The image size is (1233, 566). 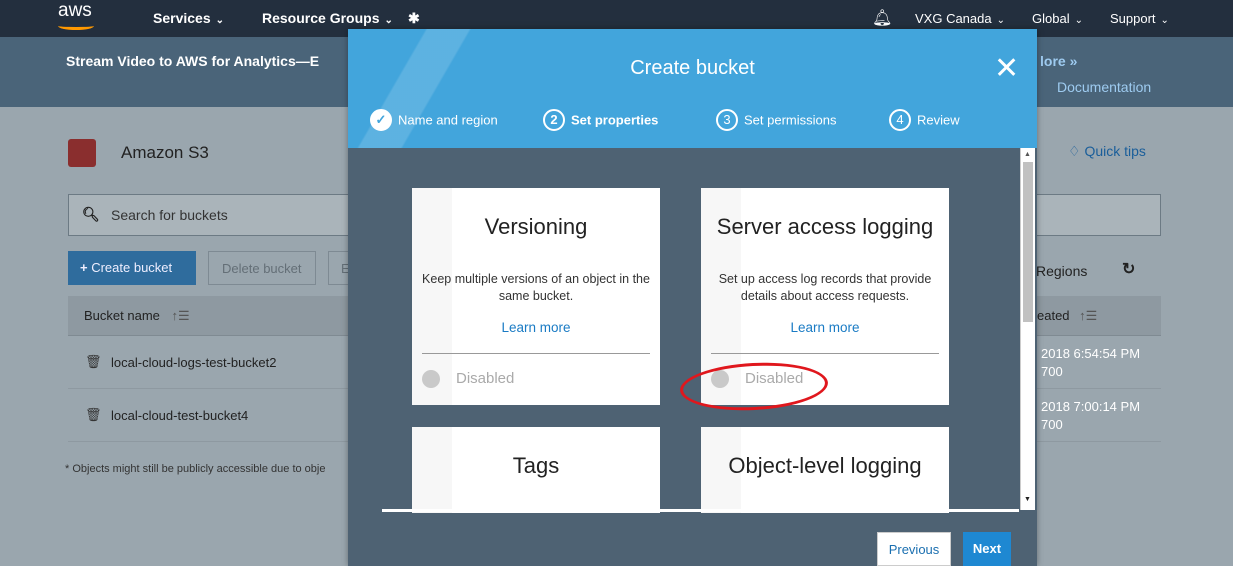 What do you see at coordinates (960, 18) in the screenshot?
I see `account-menu: VXG Canada ⌄` at bounding box center [960, 18].